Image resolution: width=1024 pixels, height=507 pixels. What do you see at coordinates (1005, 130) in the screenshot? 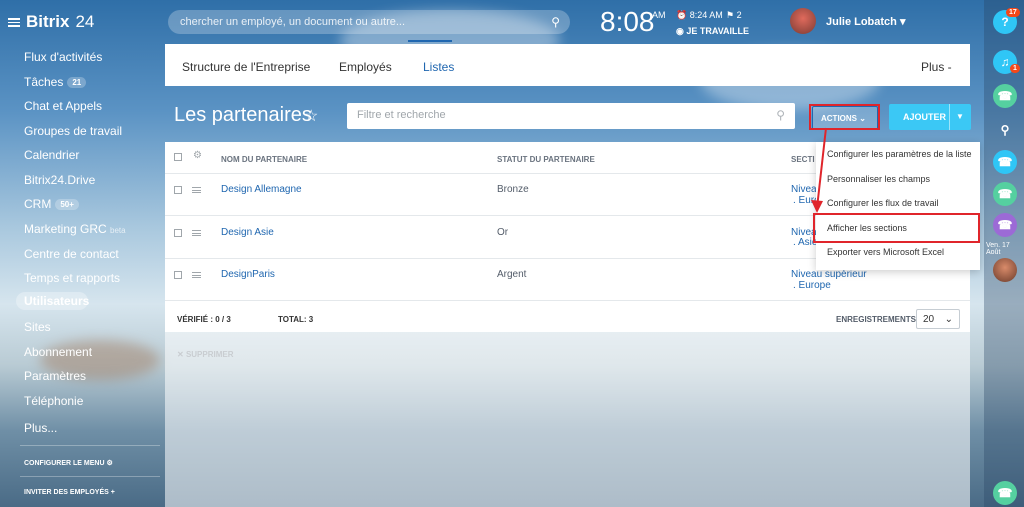
I see `search-icon: ⚲` at bounding box center [1005, 130].